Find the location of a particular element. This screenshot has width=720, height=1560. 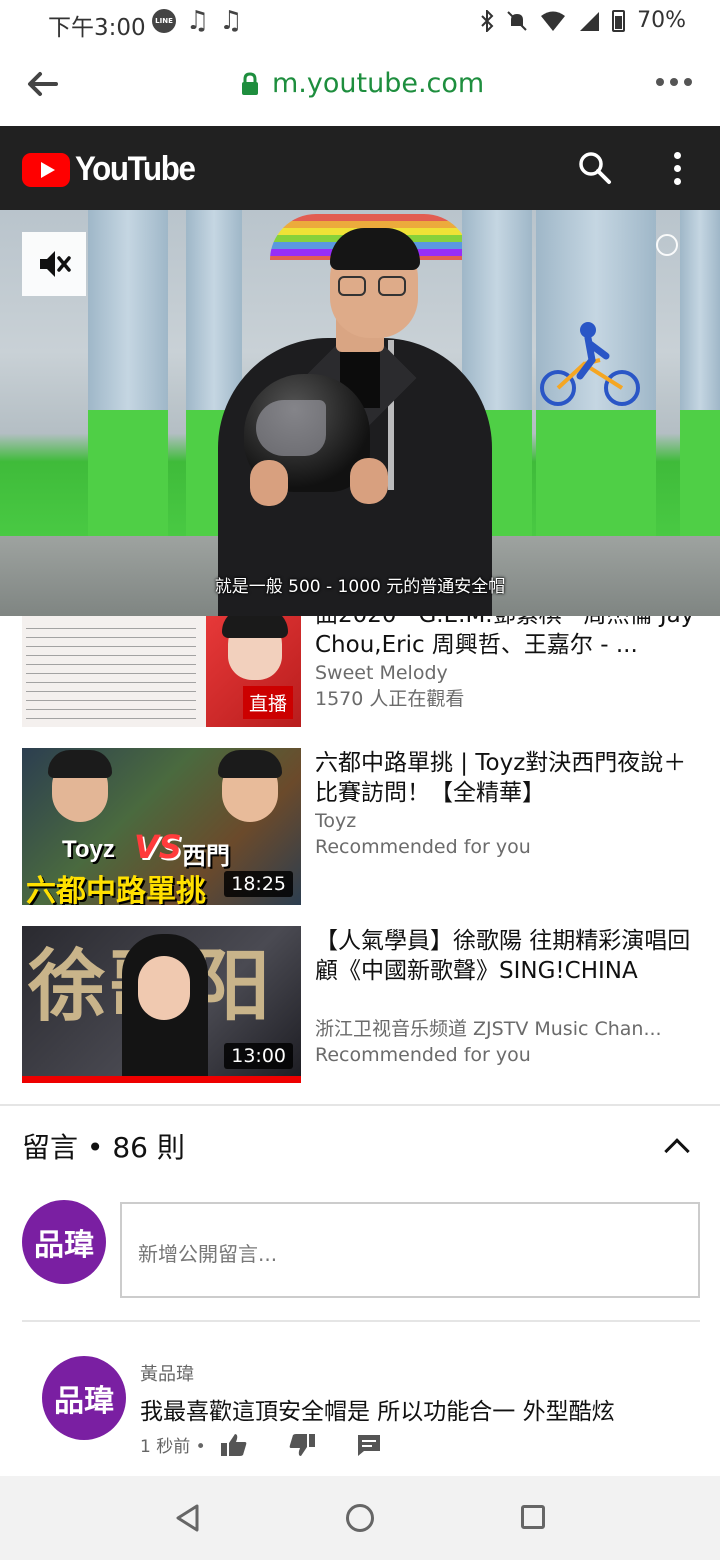

video-thumbnail: Toyz VS 西門 六都中路單挑 18:25 is located at coordinates (161, 826).